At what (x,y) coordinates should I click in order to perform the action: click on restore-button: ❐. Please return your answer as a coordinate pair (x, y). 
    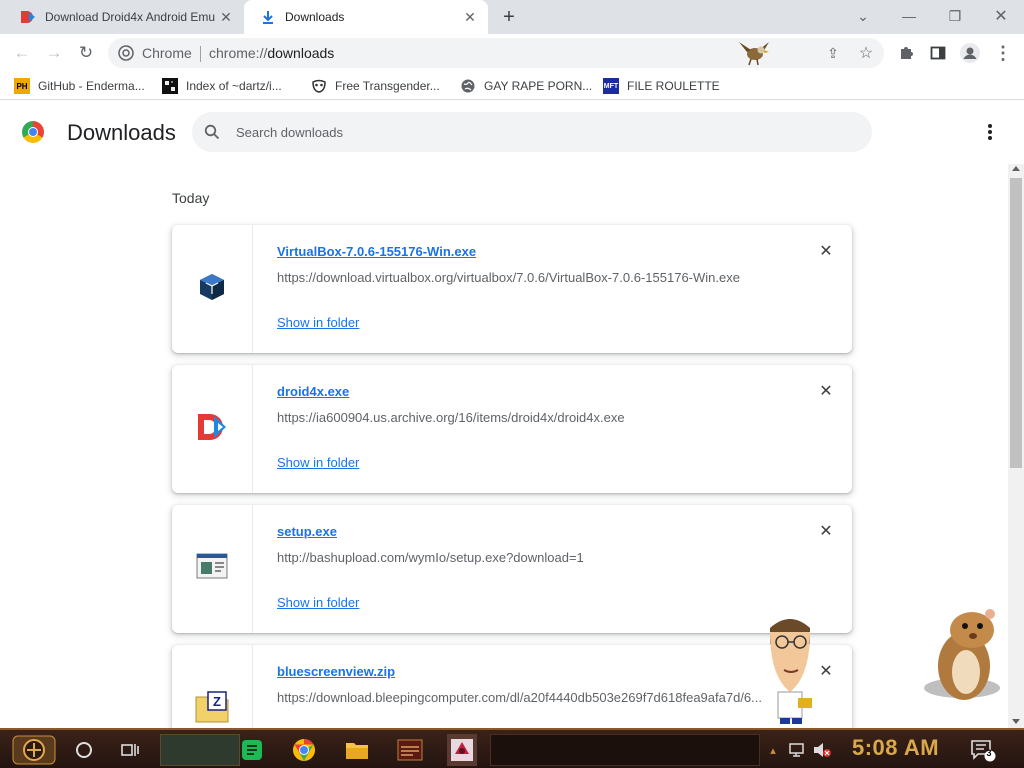
    Looking at the image, I should click on (955, 16).